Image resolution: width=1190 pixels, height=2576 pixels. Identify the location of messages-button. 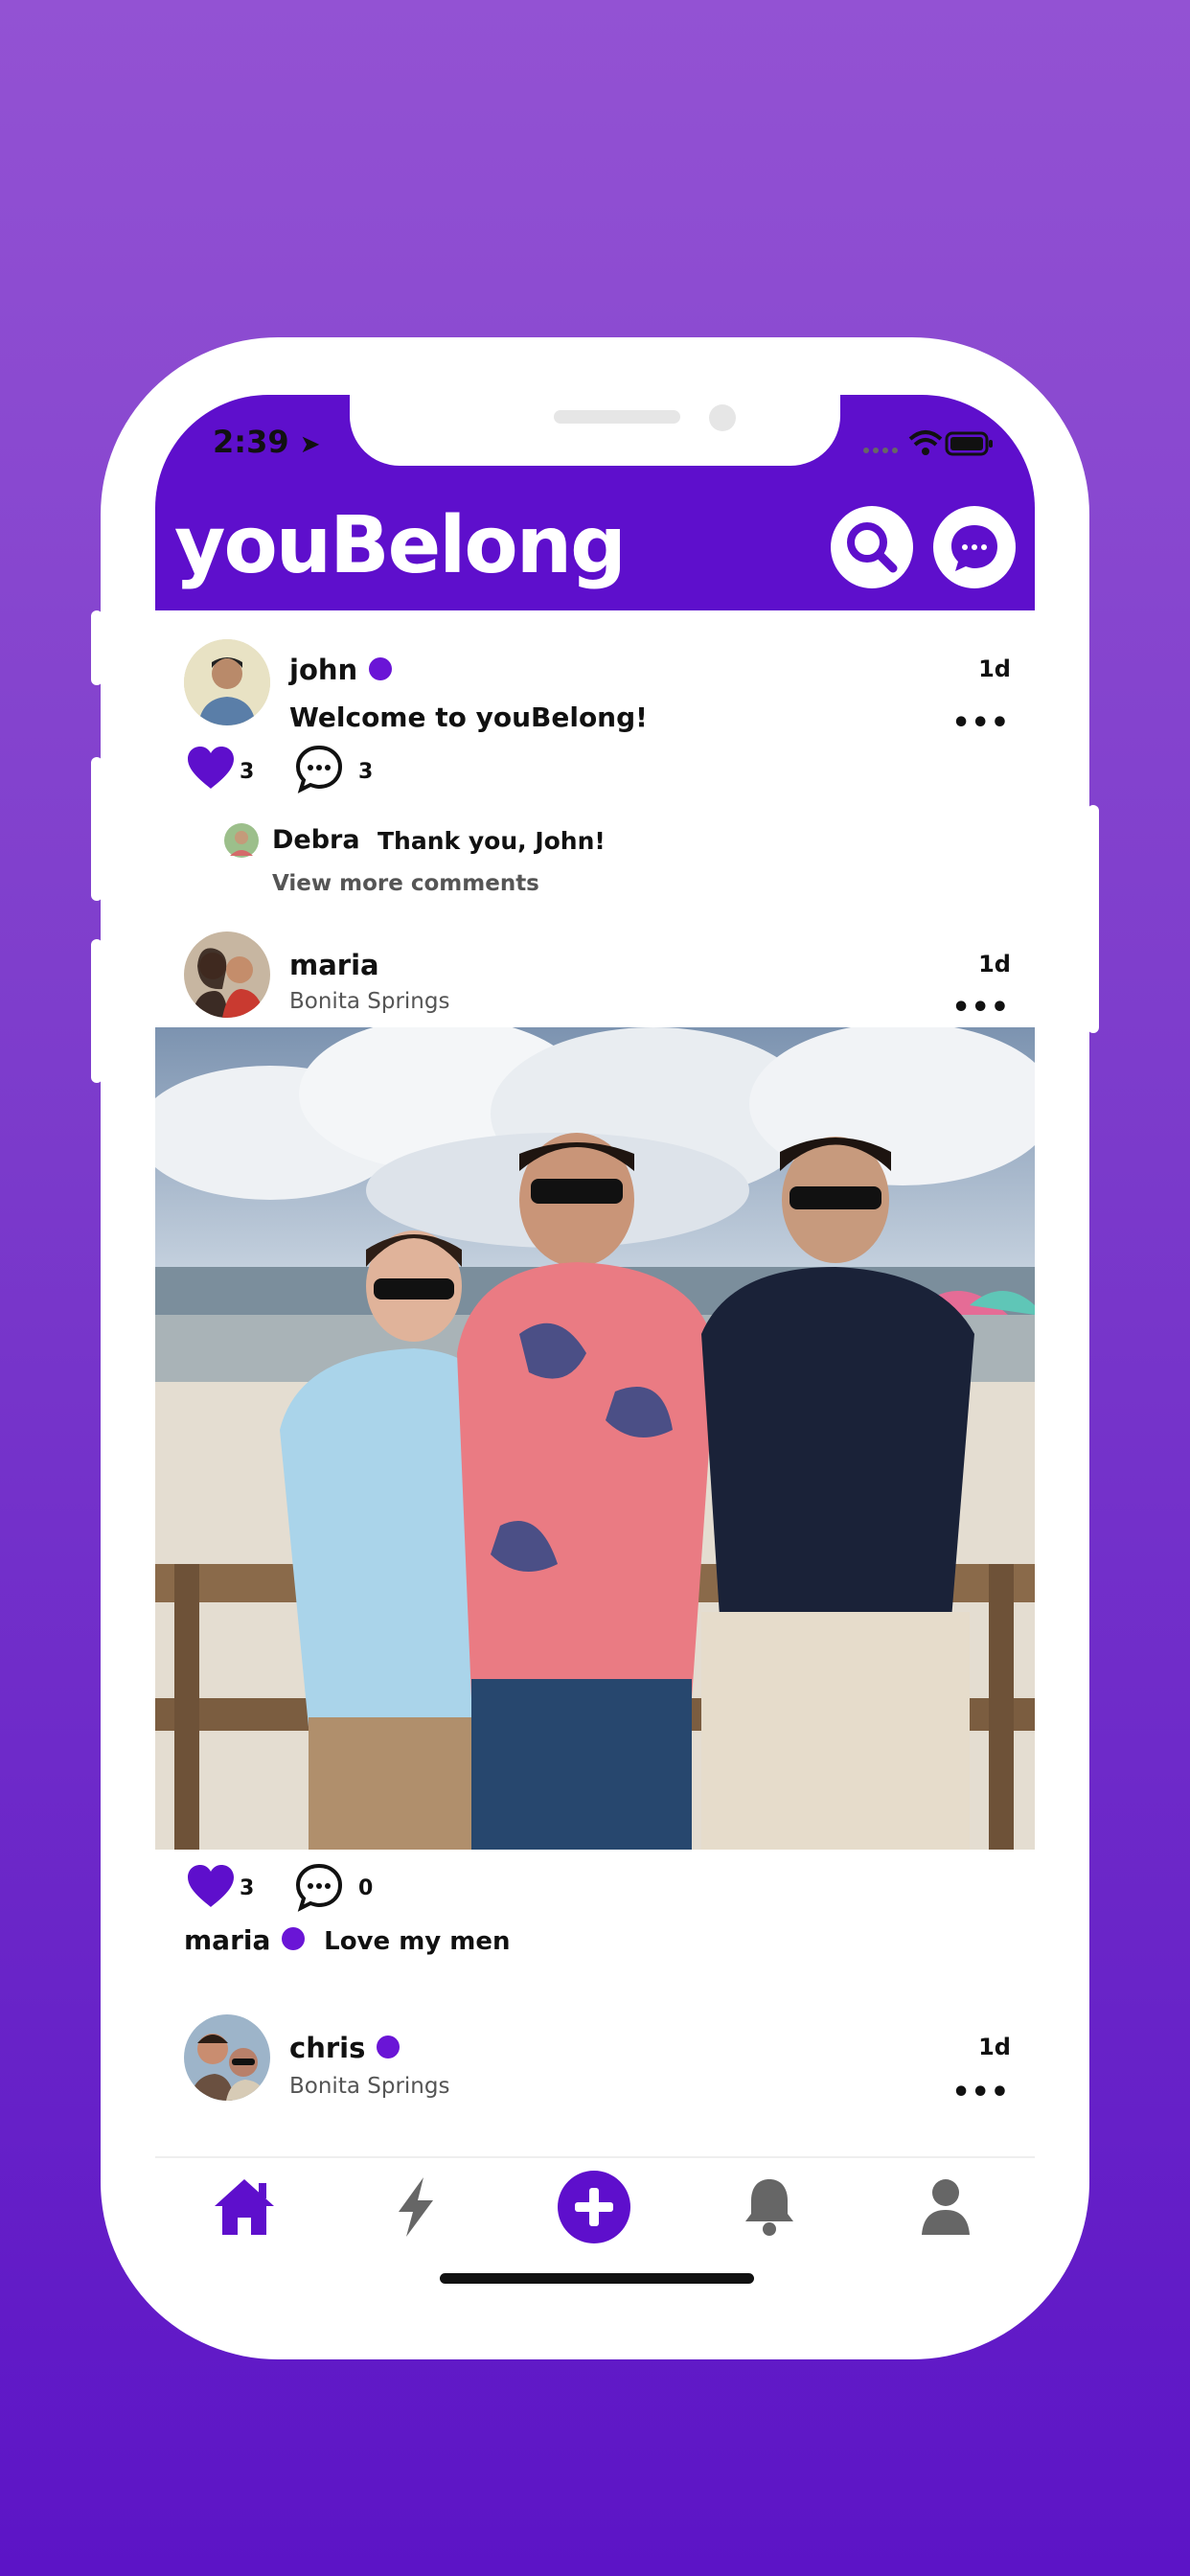
(975, 547).